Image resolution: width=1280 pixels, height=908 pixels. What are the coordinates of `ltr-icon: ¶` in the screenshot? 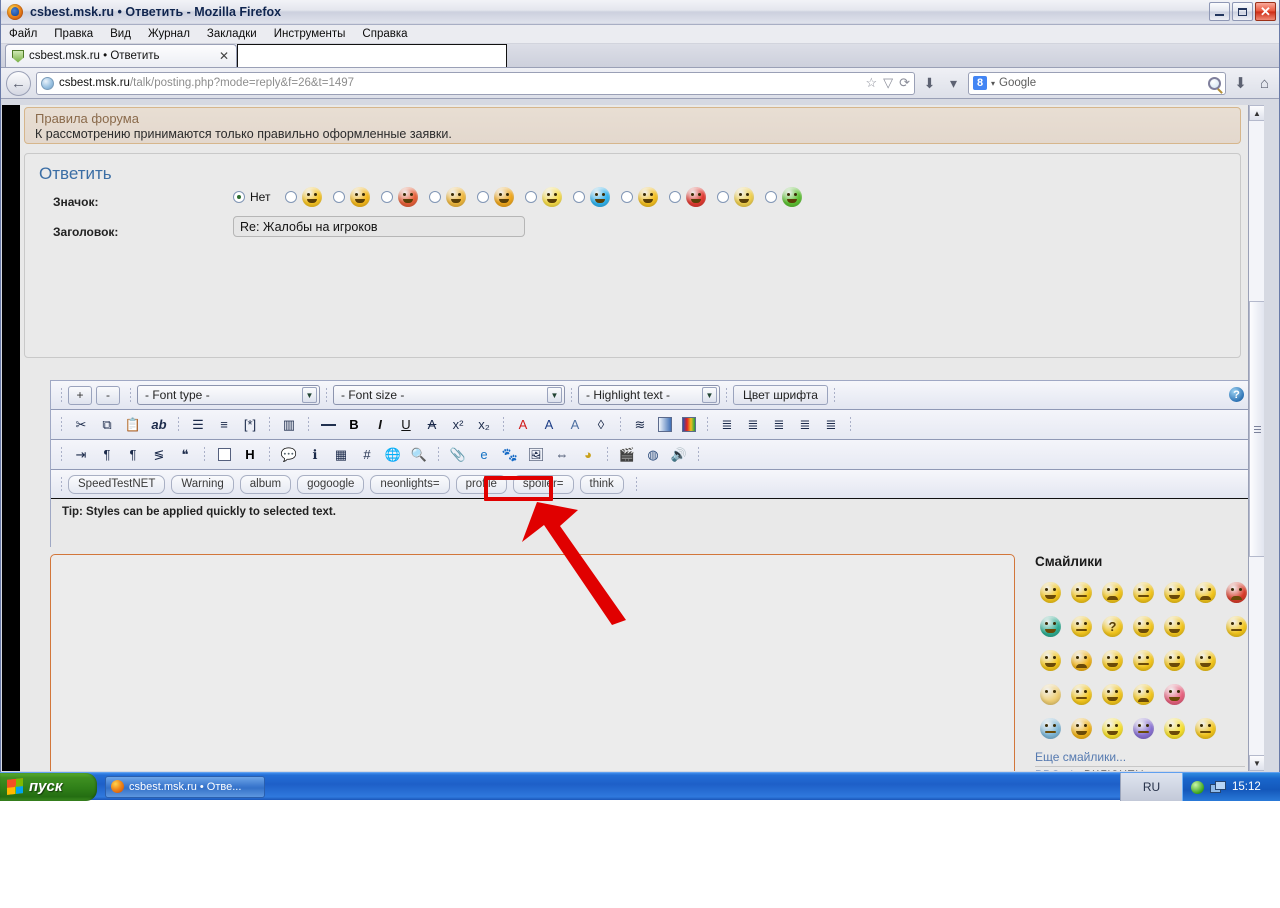 It's located at (107, 455).